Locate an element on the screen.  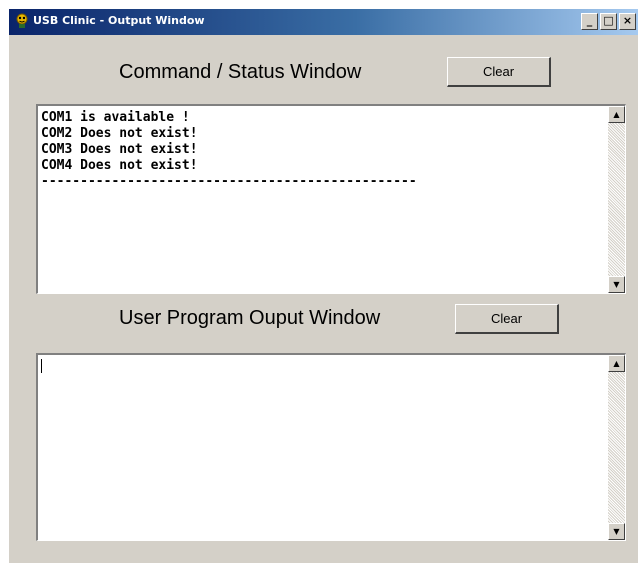
usb-clinic-app-icon is located at coordinates (22, 21).